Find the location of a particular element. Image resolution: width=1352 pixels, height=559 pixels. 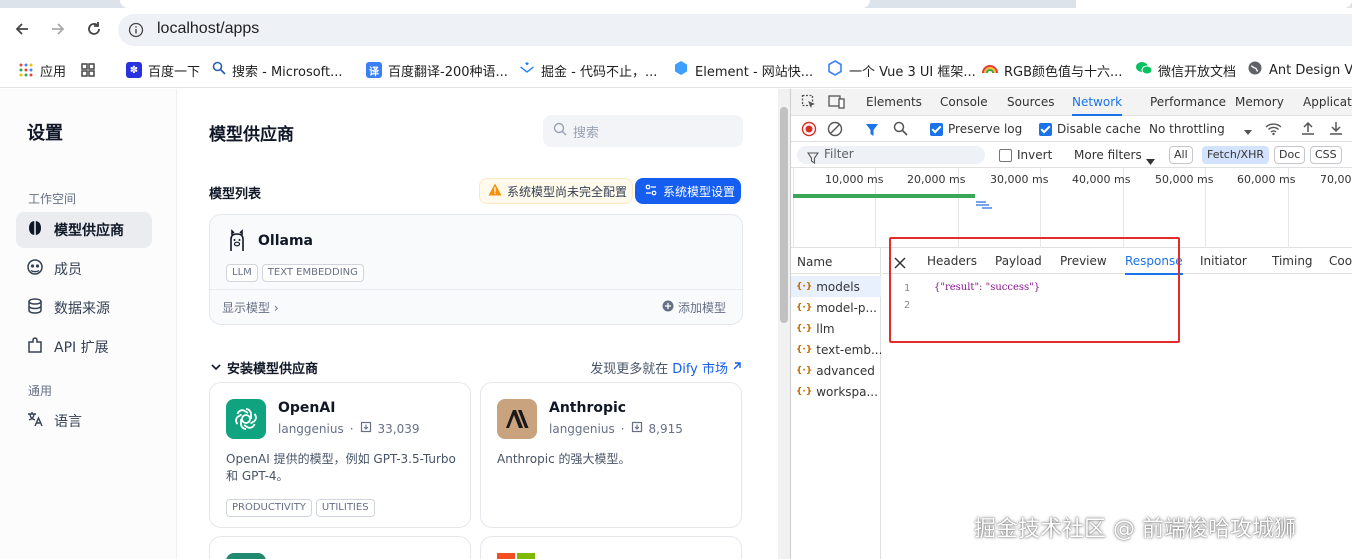

sidebar-item-language: 语言 is located at coordinates (84, 421).